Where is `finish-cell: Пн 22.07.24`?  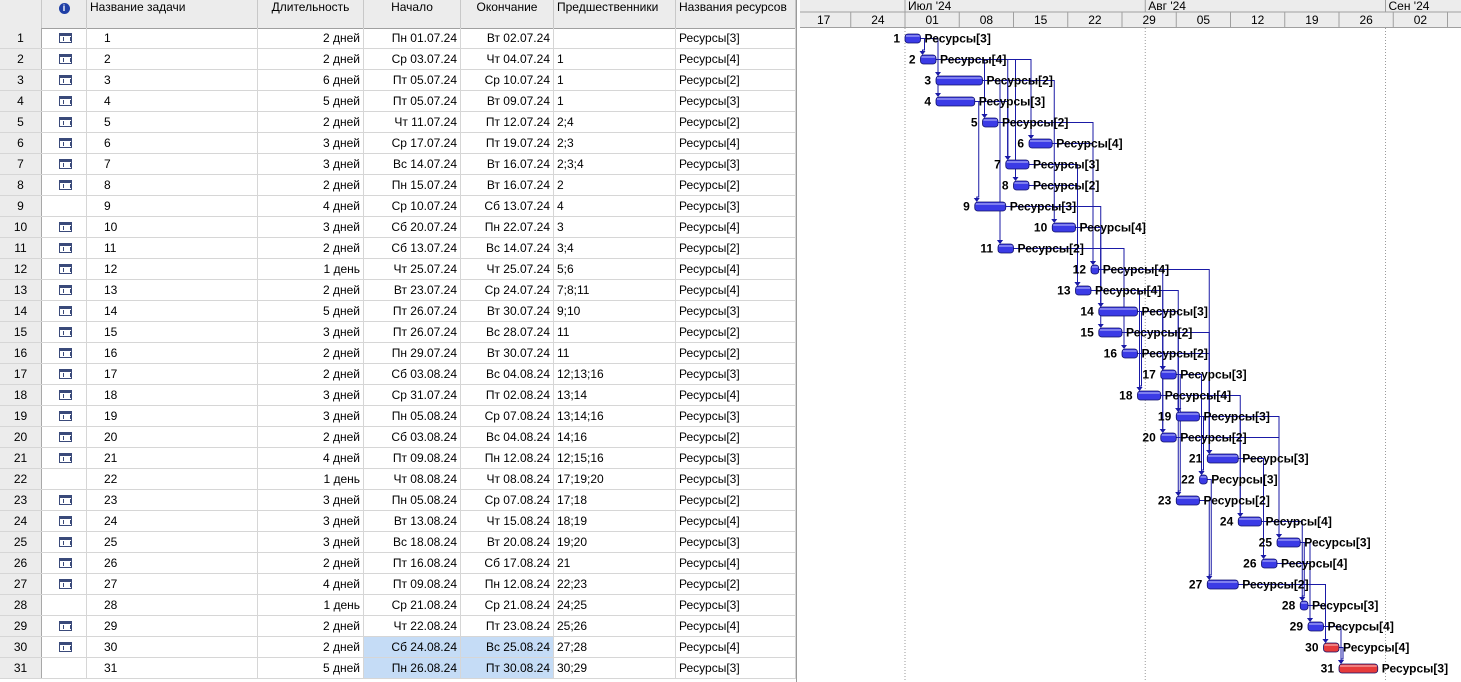 finish-cell: Пн 22.07.24 is located at coordinates (507, 227).